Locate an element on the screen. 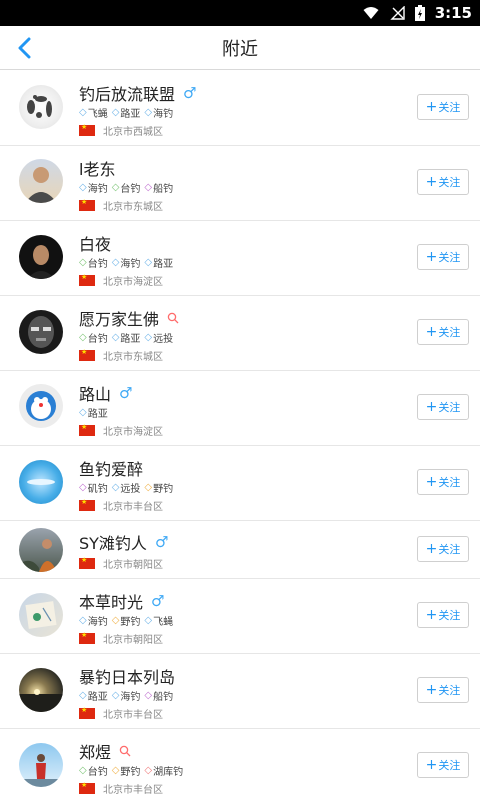 This screenshot has width=480, height=800. fishing-tags: ◇ 台钓 ◇ 路亚 ◇ 远投 is located at coordinates (126, 337).